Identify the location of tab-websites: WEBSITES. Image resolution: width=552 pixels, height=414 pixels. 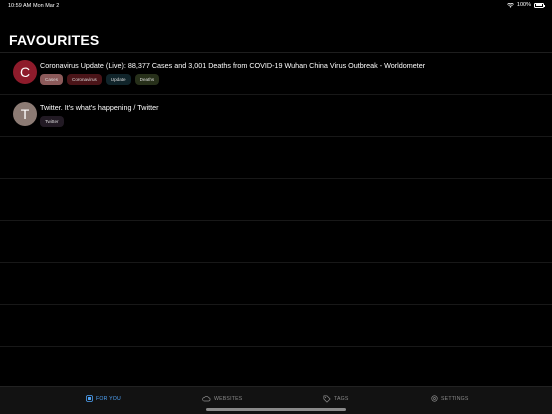
(222, 398).